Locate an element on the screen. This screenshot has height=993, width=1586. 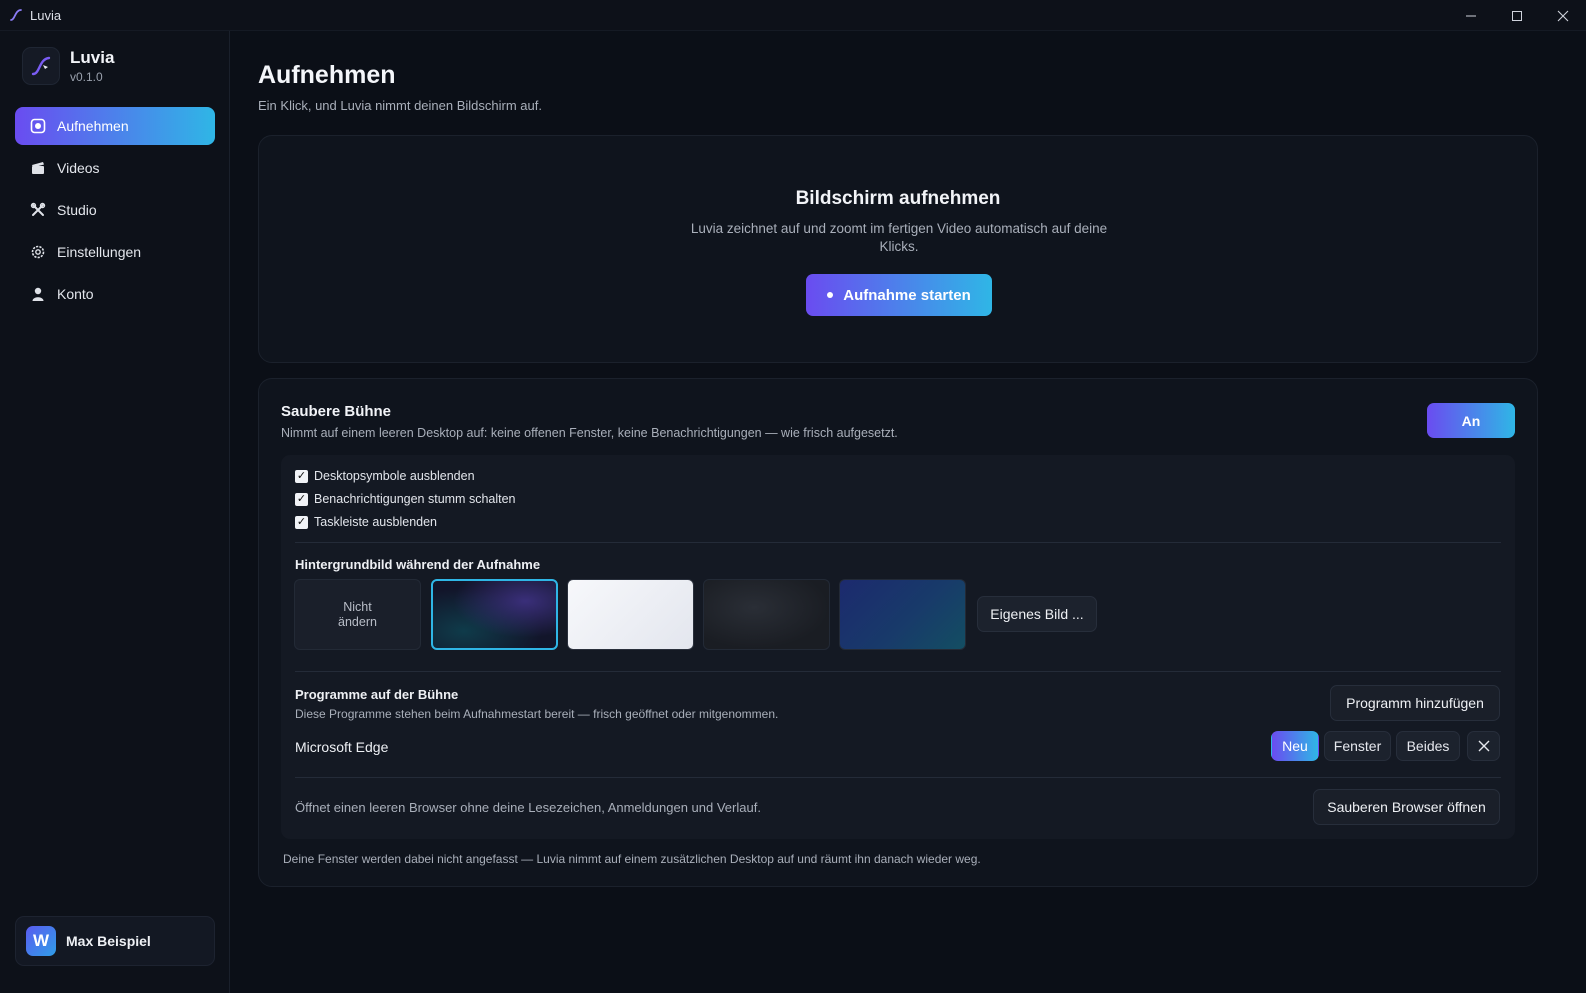
sidebar-item-einstellungen: Einstellungen is located at coordinates (115, 252).